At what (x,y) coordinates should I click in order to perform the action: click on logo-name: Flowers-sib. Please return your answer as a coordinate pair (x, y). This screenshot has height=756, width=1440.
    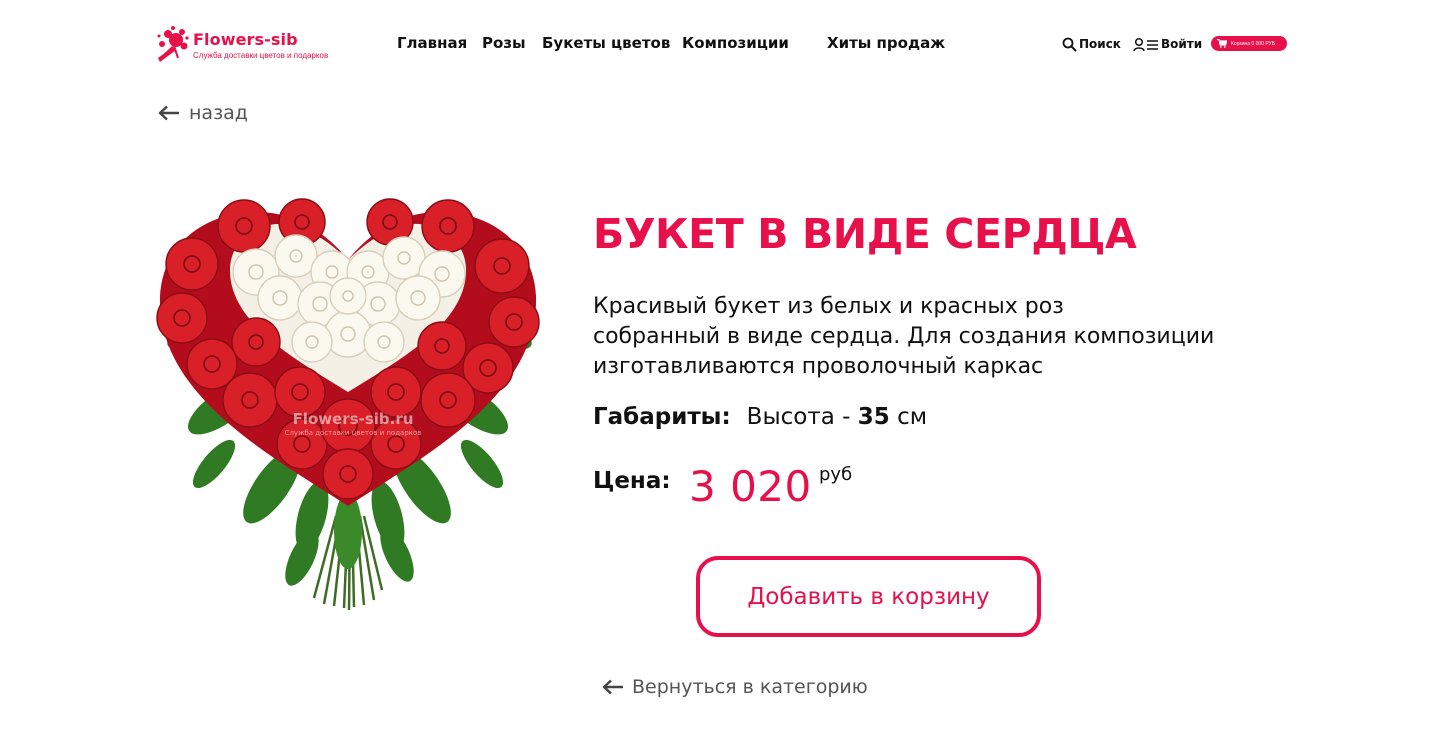
    Looking at the image, I should click on (245, 39).